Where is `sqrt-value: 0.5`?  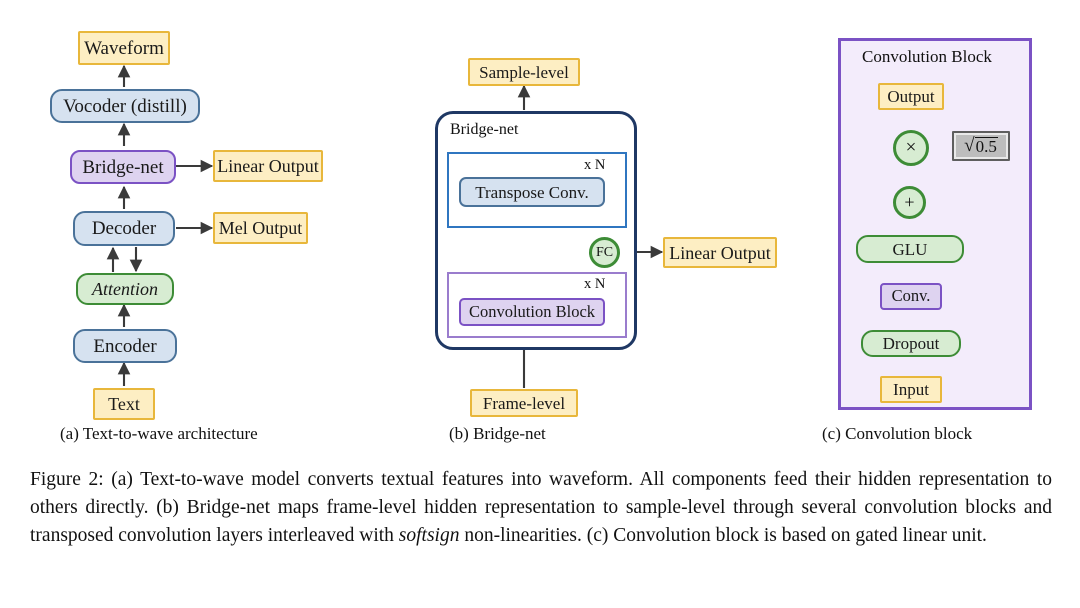 sqrt-value: 0.5 is located at coordinates (986, 147).